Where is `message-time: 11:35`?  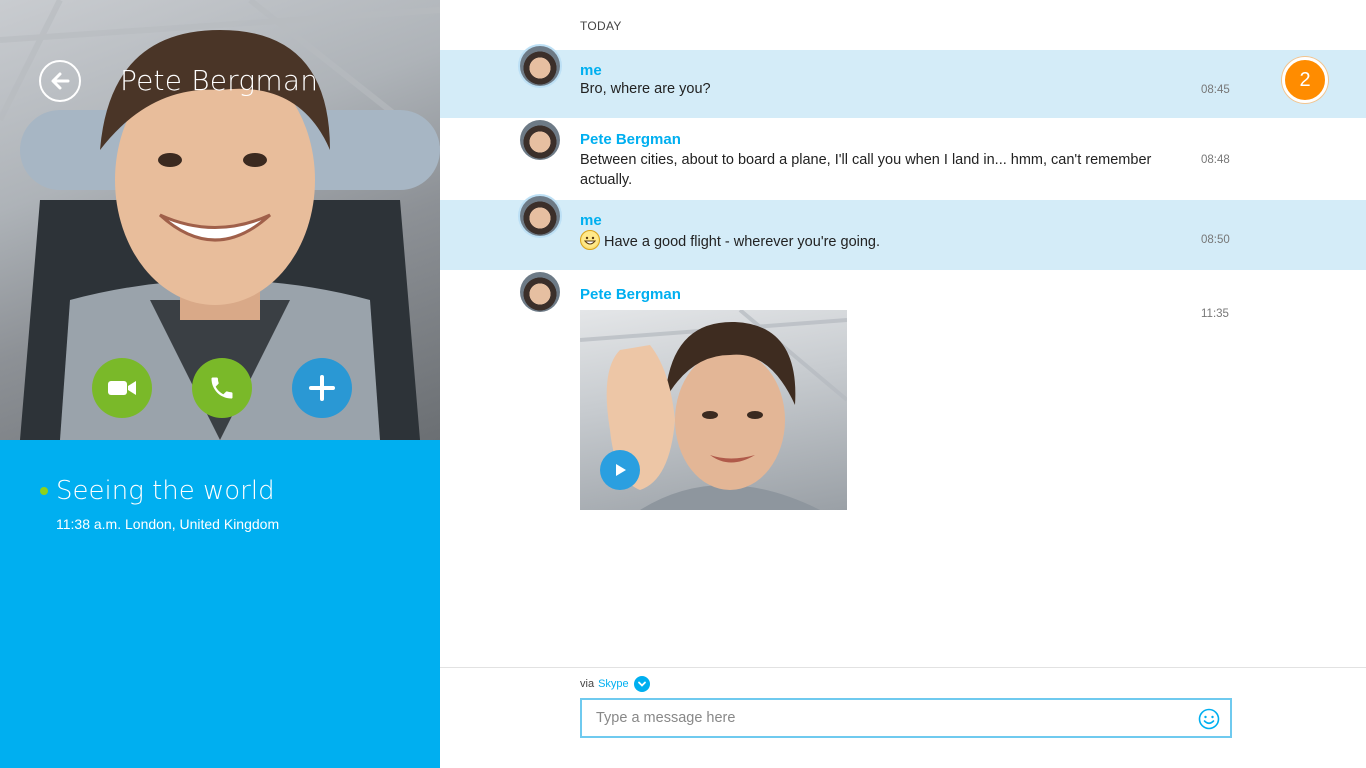
message-time: 11:35 is located at coordinates (1215, 314).